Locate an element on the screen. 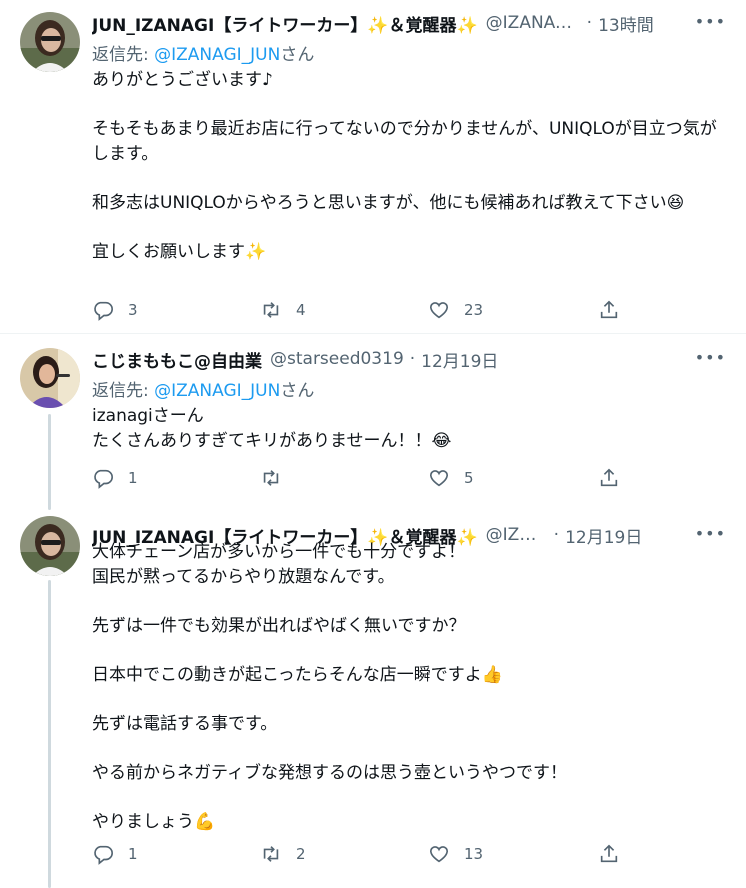 This screenshot has height=888, width=746. reply-button: 3 is located at coordinates (115, 310).